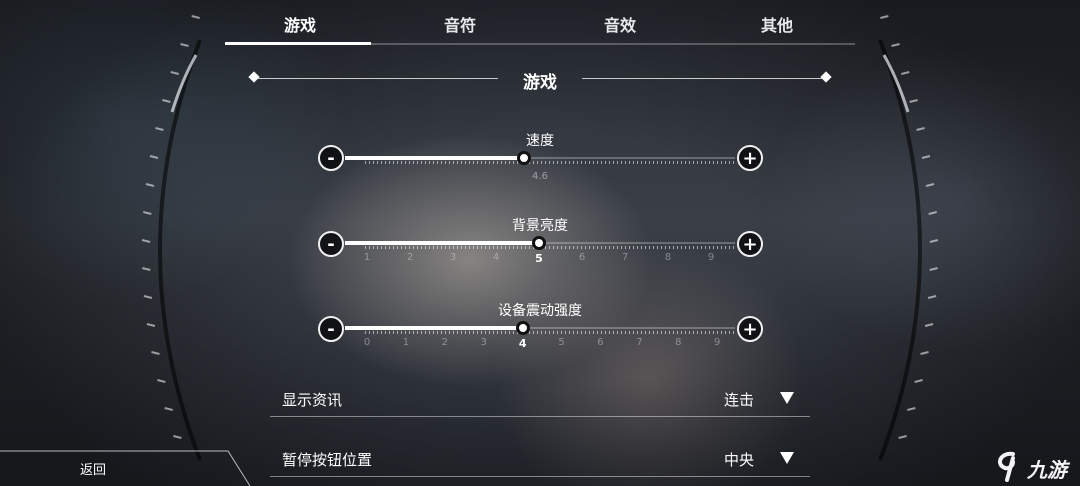  Describe the element at coordinates (410, 257) in the screenshot. I see `brightness-tick-2: 2` at that location.